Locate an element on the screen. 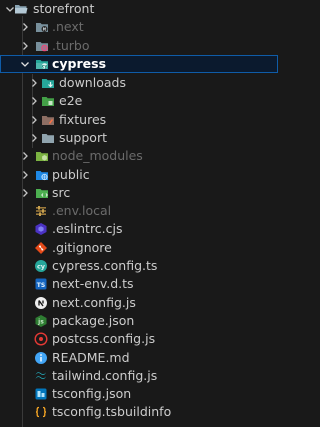 The height and width of the screenshot is (427, 320). tree-item-label: storefront is located at coordinates (64, 8).